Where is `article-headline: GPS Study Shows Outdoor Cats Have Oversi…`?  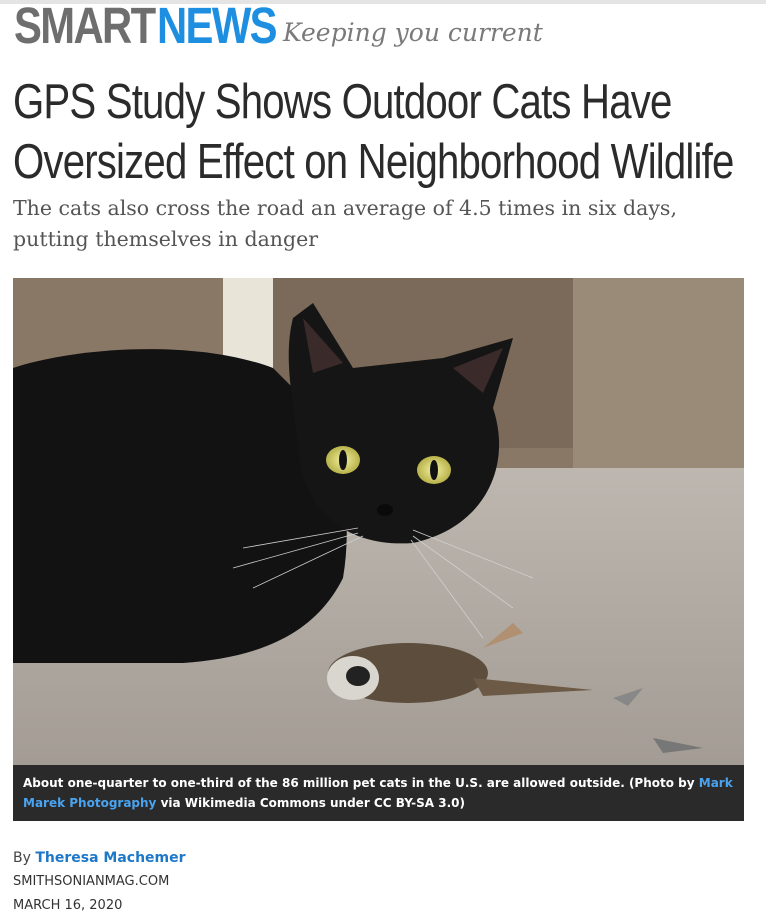 article-headline: GPS Study Shows Outdoor Cats Have Oversi… is located at coordinates (389, 132).